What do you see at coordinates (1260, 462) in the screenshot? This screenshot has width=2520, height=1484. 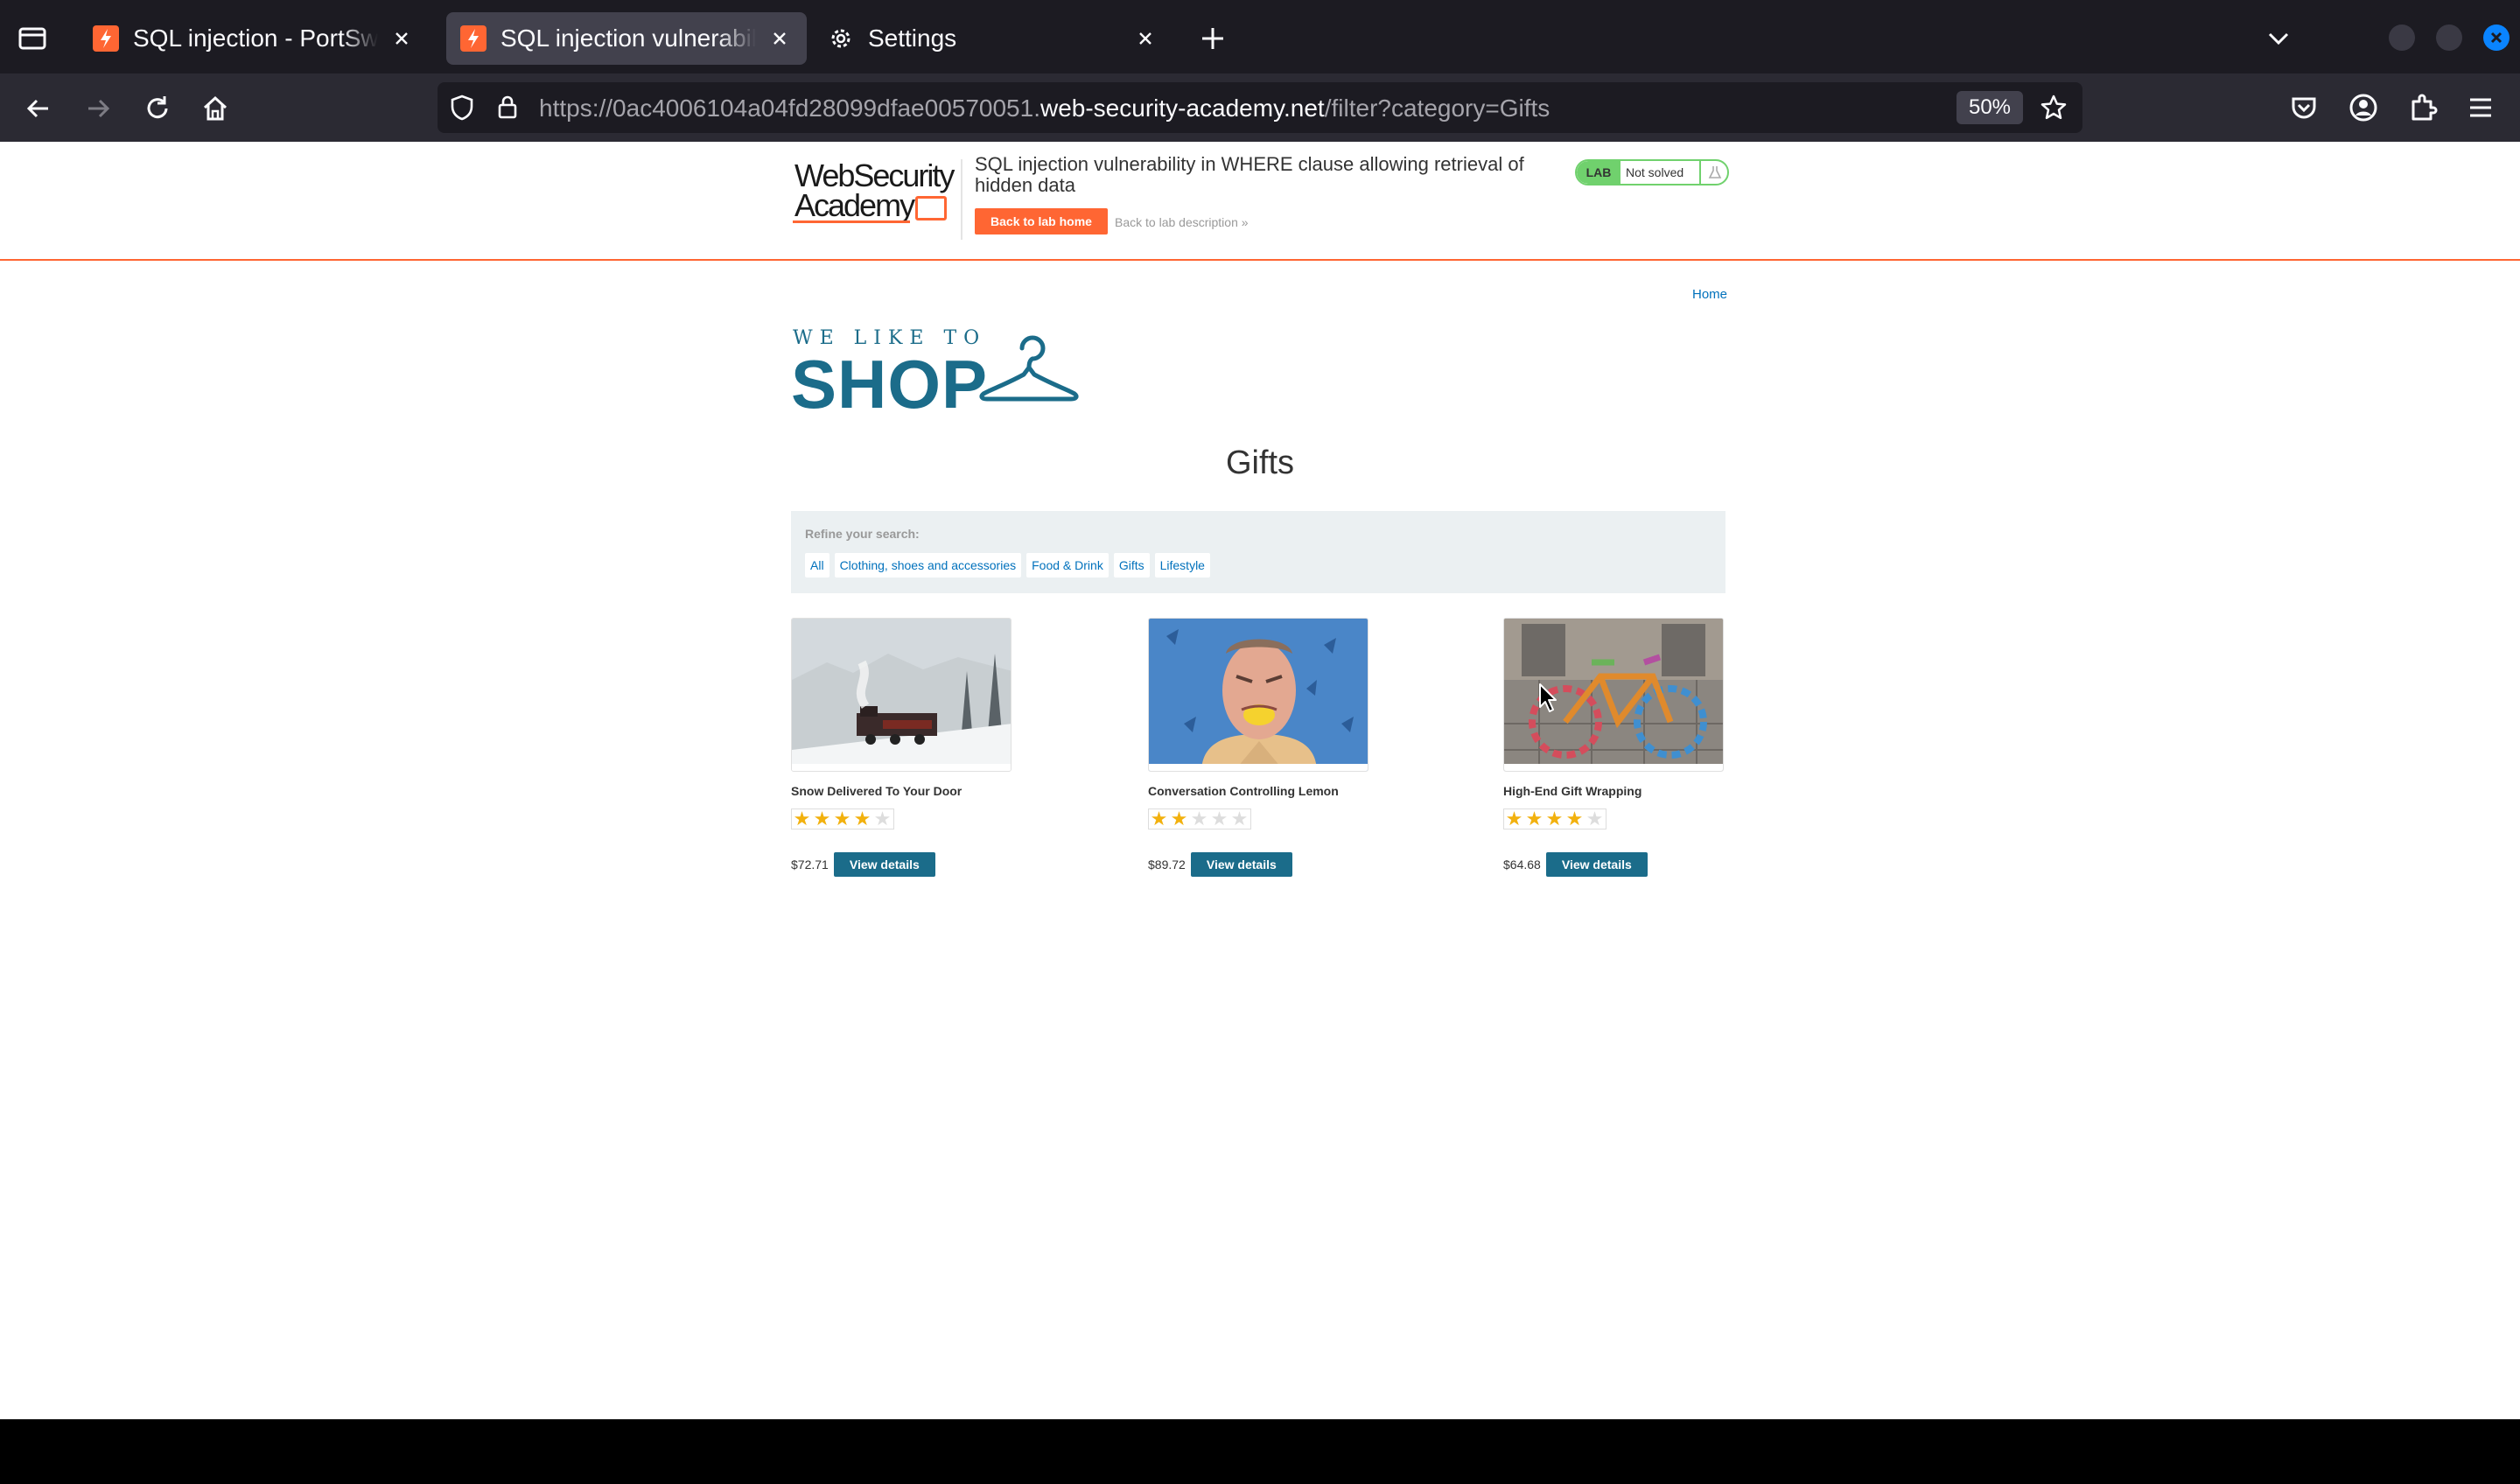 I see `page-title: Gifts` at bounding box center [1260, 462].